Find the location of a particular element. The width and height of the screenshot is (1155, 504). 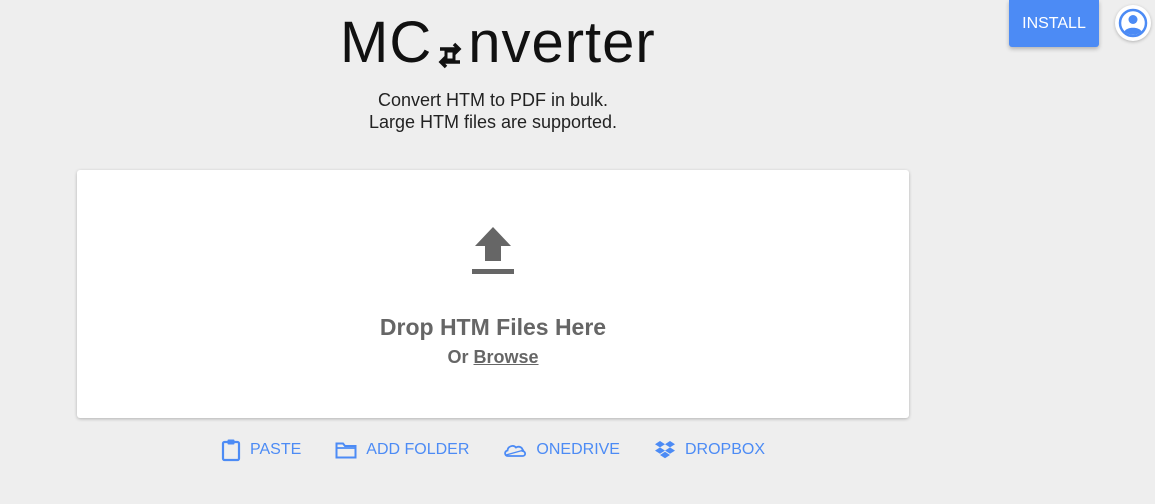

folder-icon is located at coordinates (346, 450).